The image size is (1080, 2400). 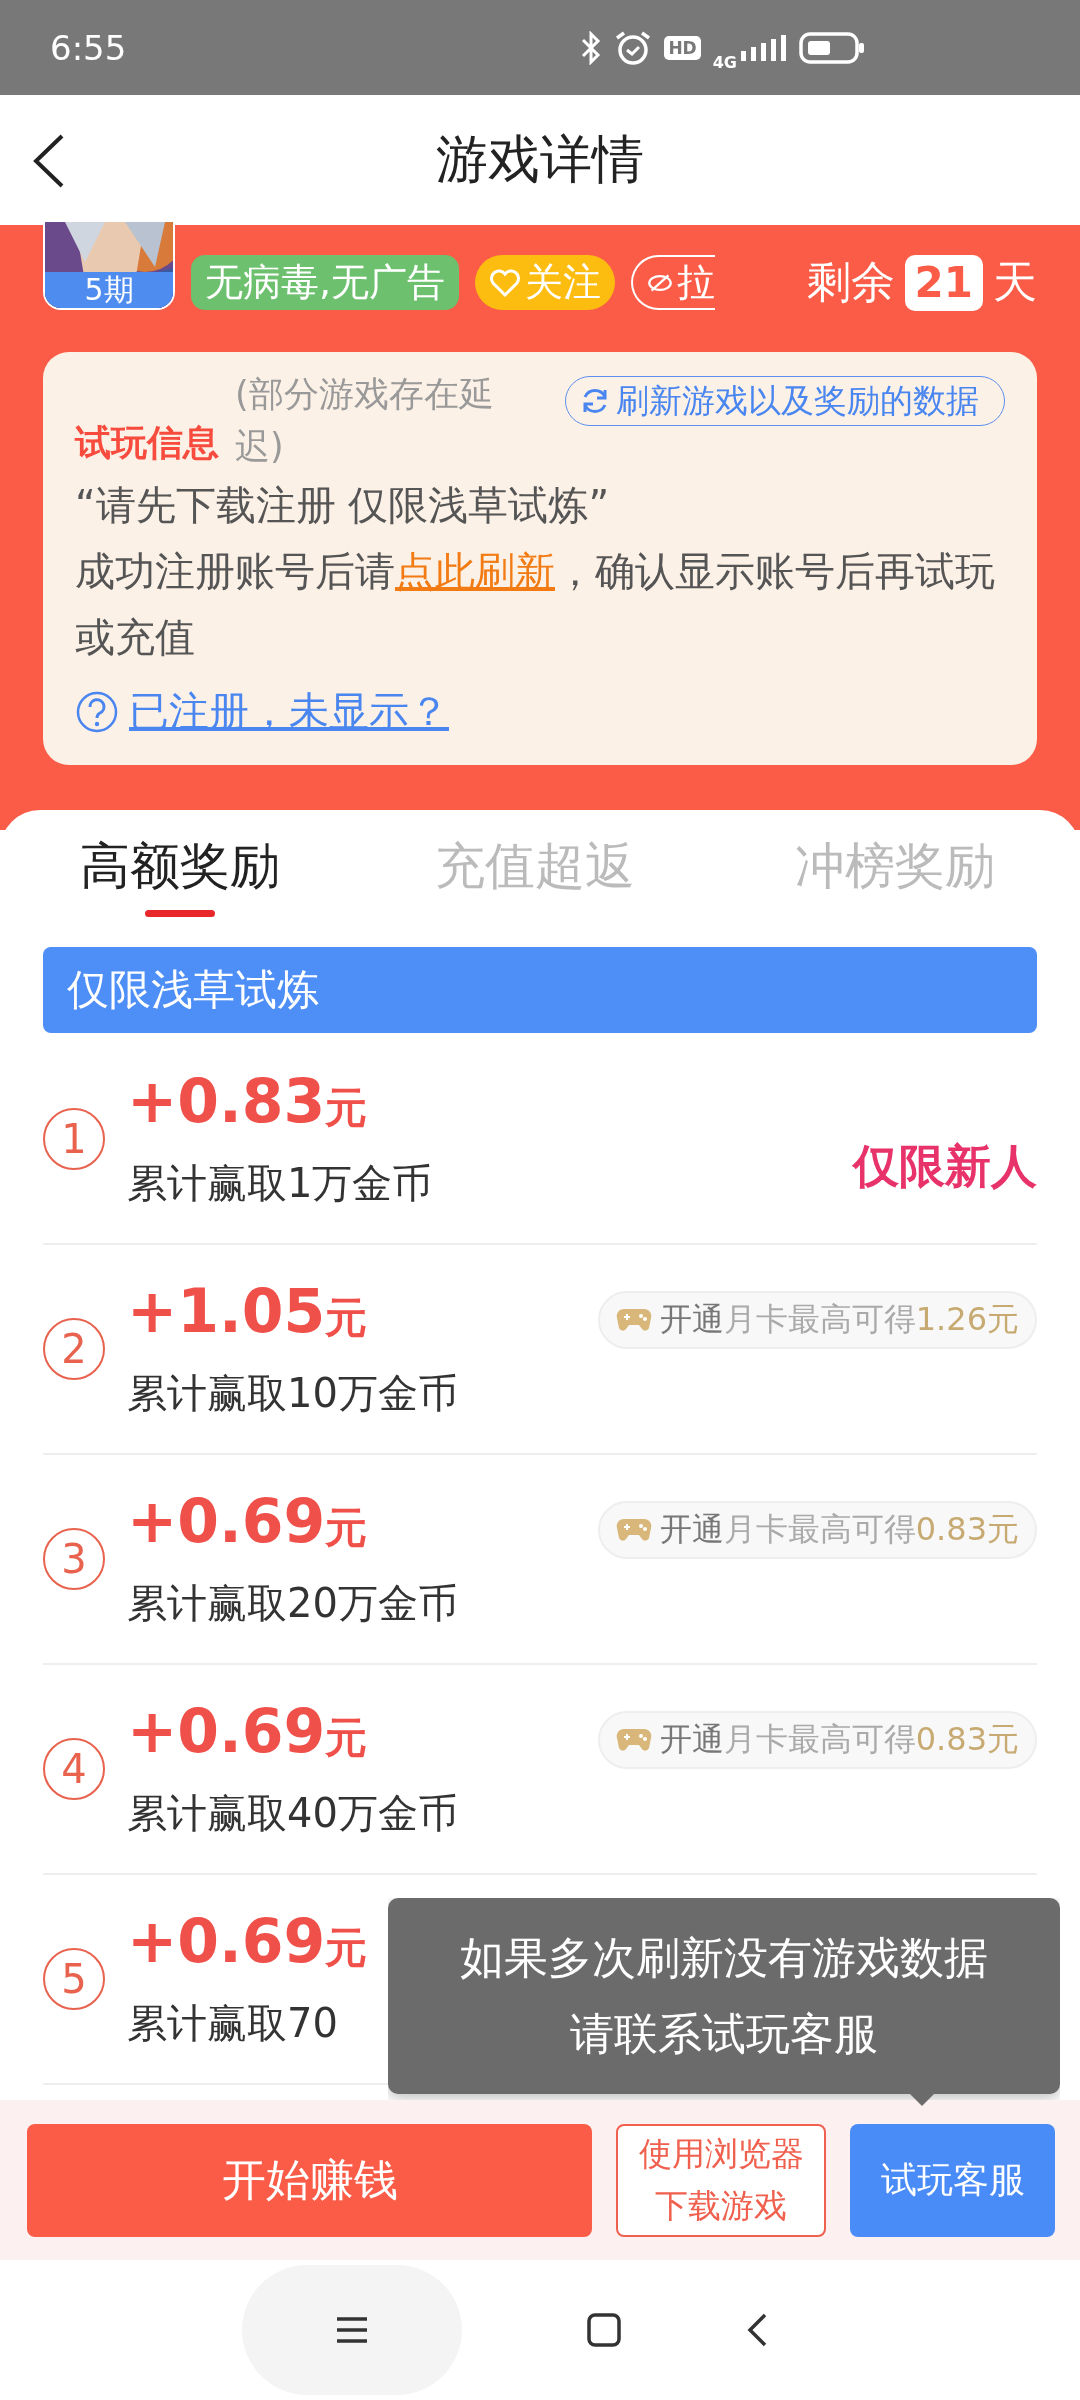 I want to click on home-button, so click(x=604, y=2330).